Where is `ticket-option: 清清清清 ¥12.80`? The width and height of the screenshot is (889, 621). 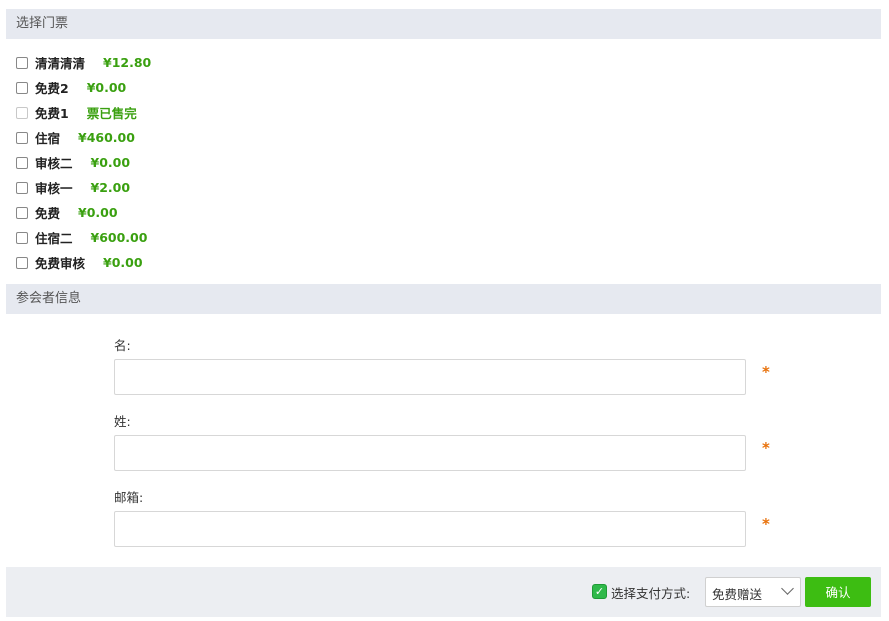
ticket-option: 清清清清 ¥12.80 is located at coordinates (83, 62).